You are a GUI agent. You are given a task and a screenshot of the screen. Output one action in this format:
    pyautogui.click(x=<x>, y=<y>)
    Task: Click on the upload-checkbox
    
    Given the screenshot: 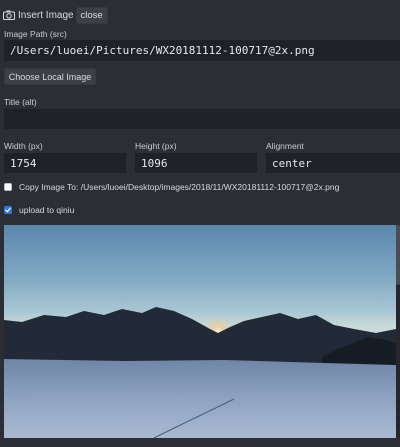 What is the action you would take?
    pyautogui.click(x=8, y=210)
    